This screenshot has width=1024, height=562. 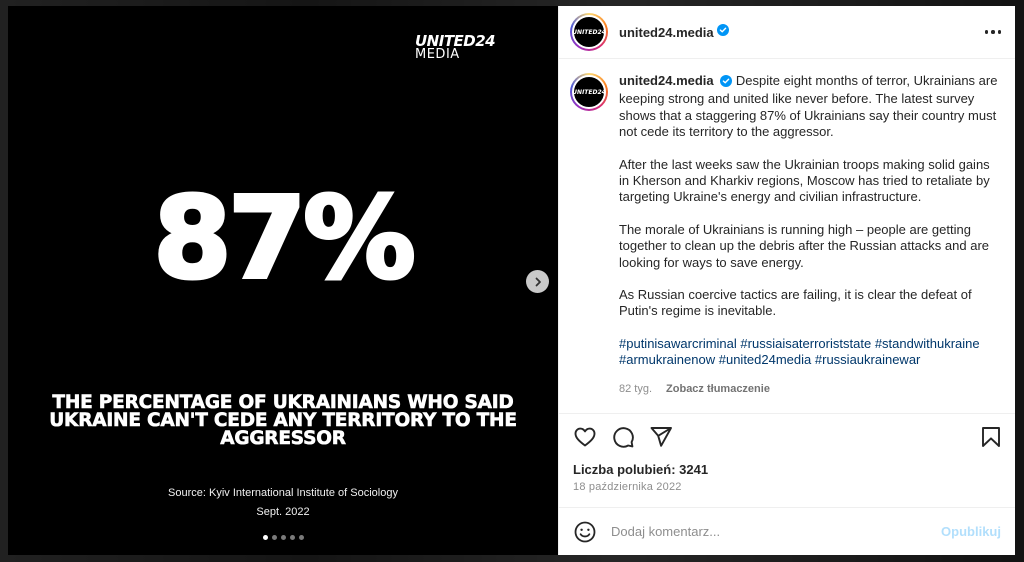 I want to click on more-options-button, so click(x=992, y=32).